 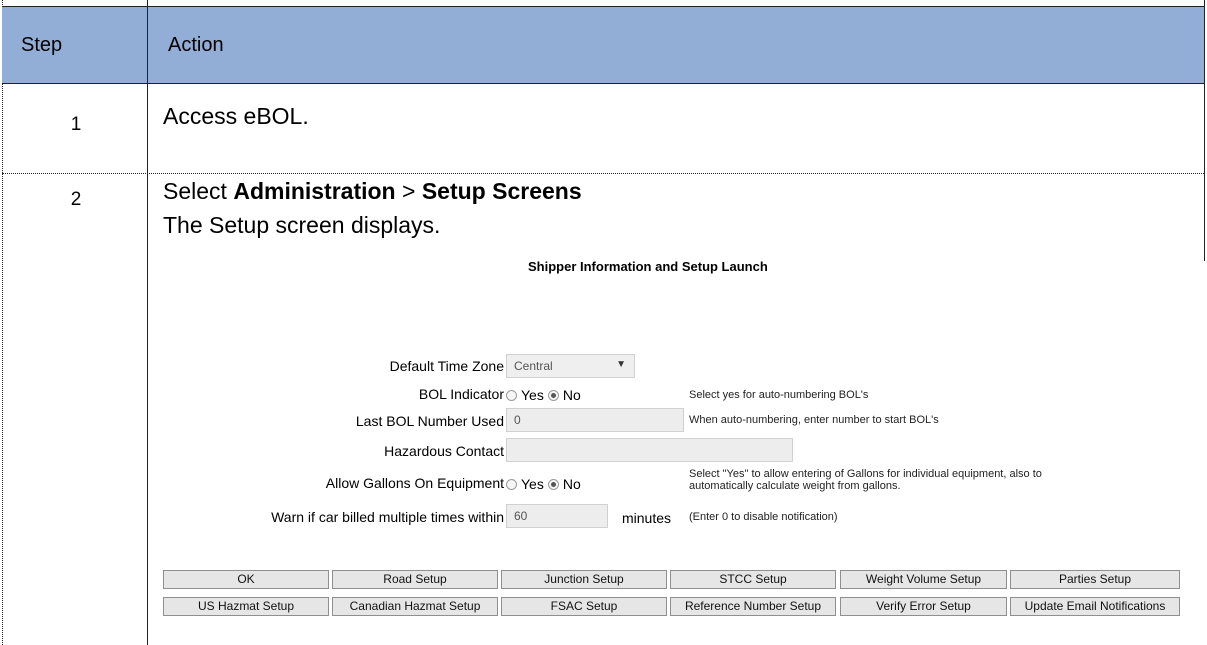 What do you see at coordinates (236, 116) in the screenshot?
I see `action-text-1: Access eBOL.` at bounding box center [236, 116].